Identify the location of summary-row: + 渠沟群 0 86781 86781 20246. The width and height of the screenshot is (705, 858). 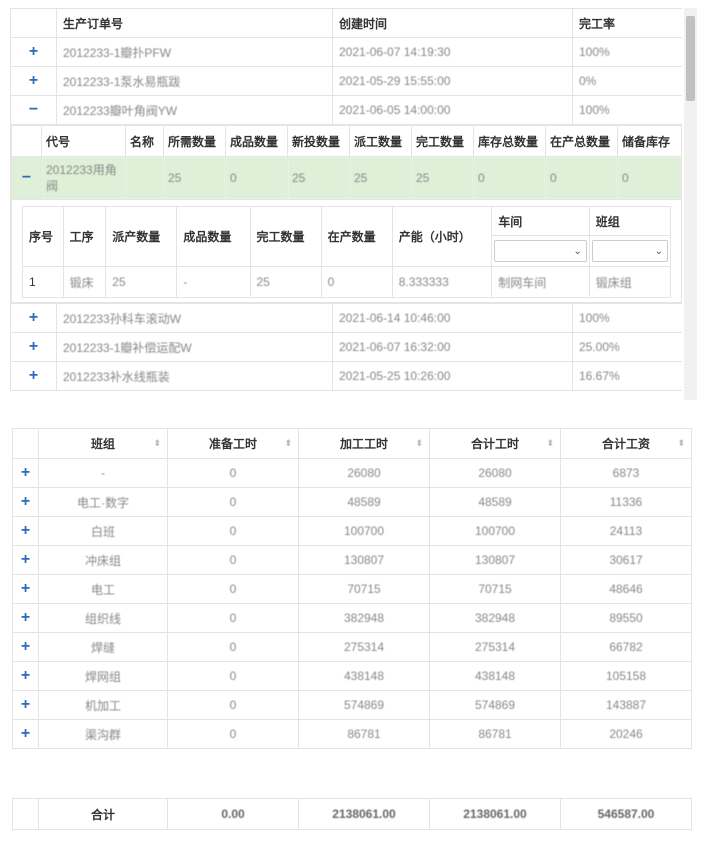
(352, 734).